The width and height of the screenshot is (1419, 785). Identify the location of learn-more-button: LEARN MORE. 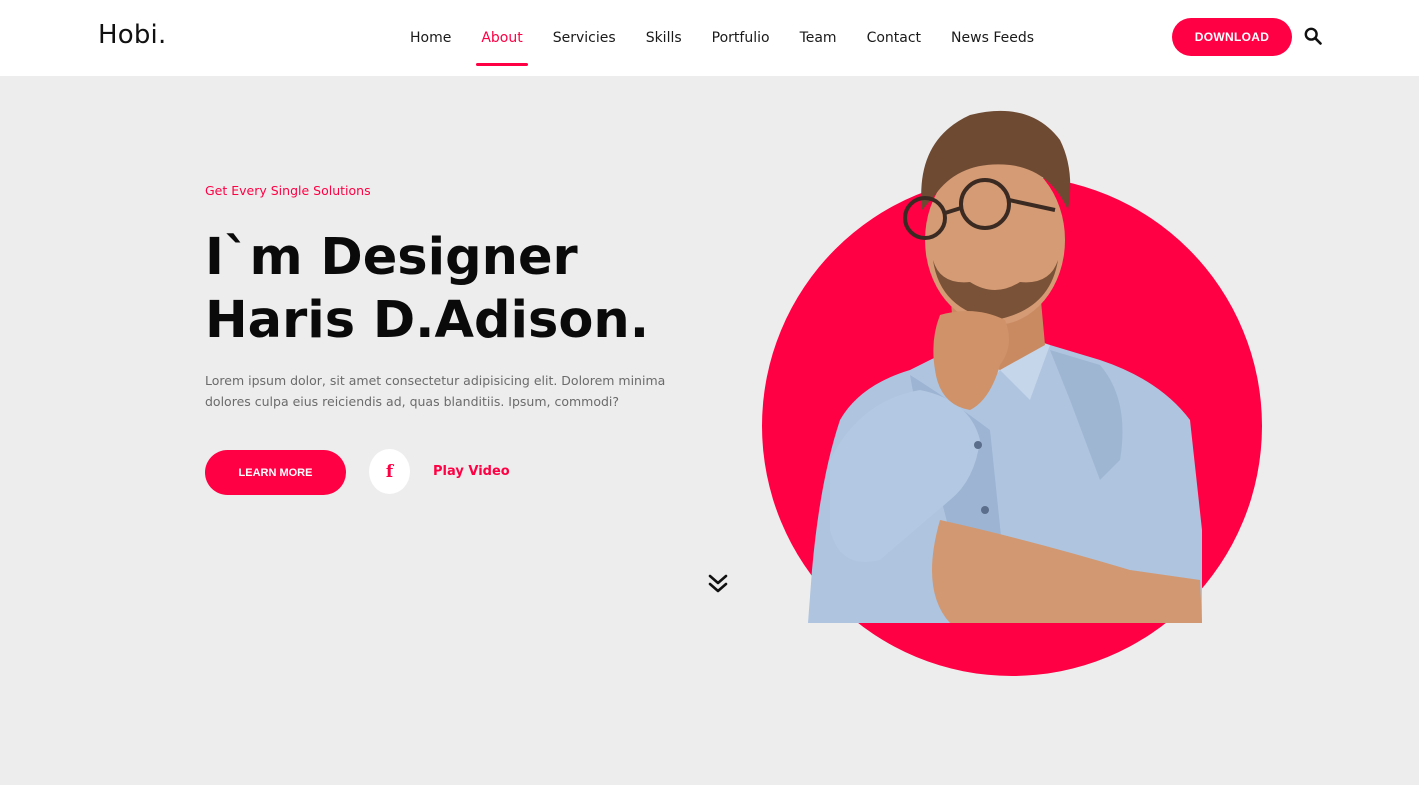
(275, 472).